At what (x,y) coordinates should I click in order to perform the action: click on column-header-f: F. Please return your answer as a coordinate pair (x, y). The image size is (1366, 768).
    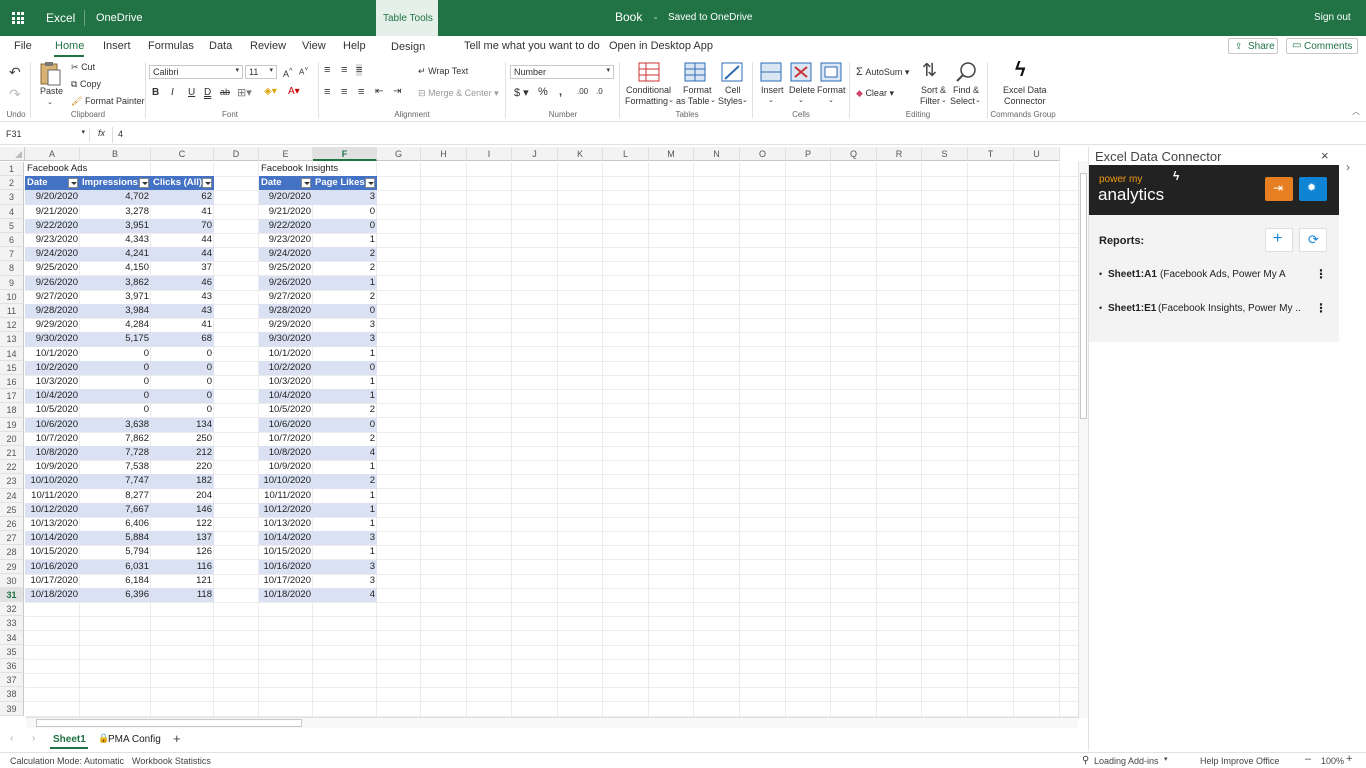
    Looking at the image, I should click on (345, 154).